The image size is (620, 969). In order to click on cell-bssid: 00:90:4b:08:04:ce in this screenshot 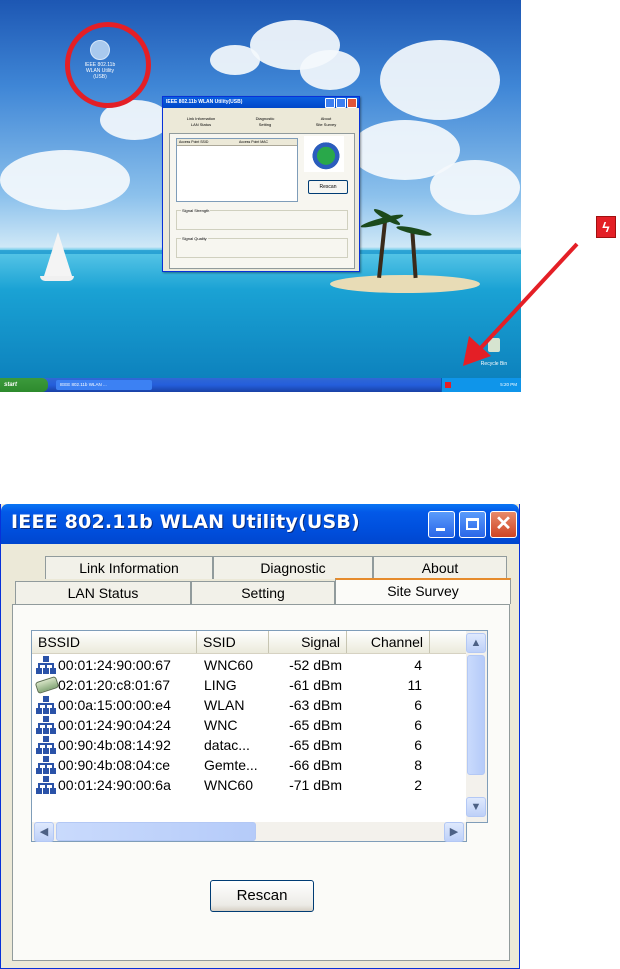, I will do `click(114, 765)`.